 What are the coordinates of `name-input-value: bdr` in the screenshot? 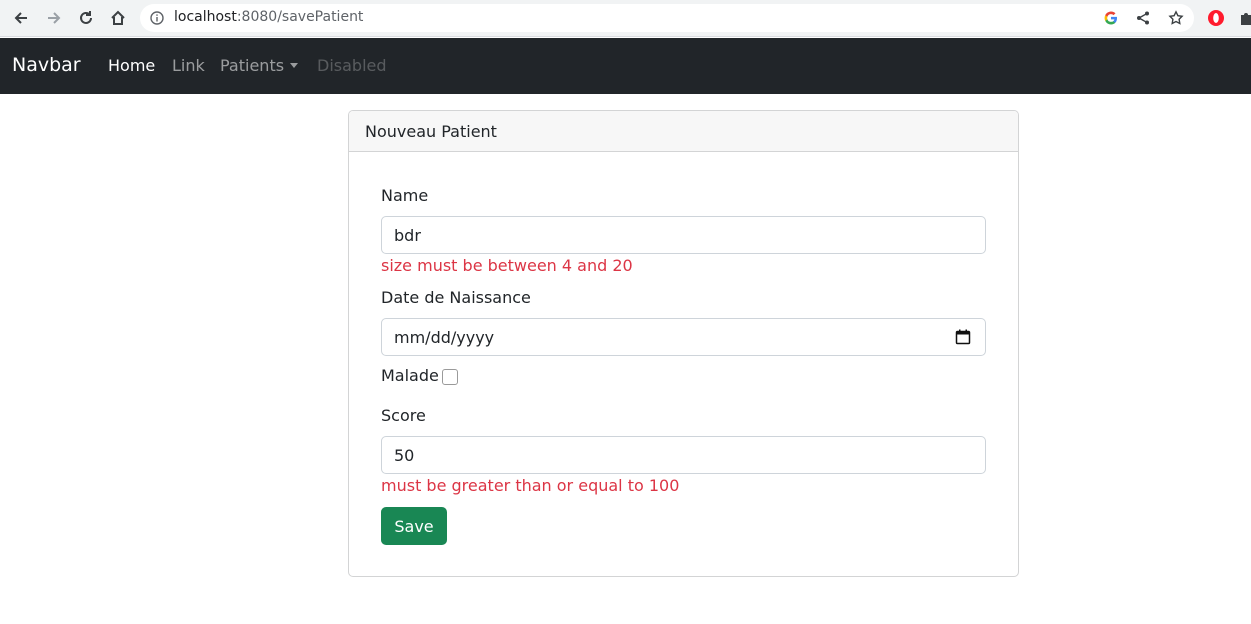 It's located at (407, 235).